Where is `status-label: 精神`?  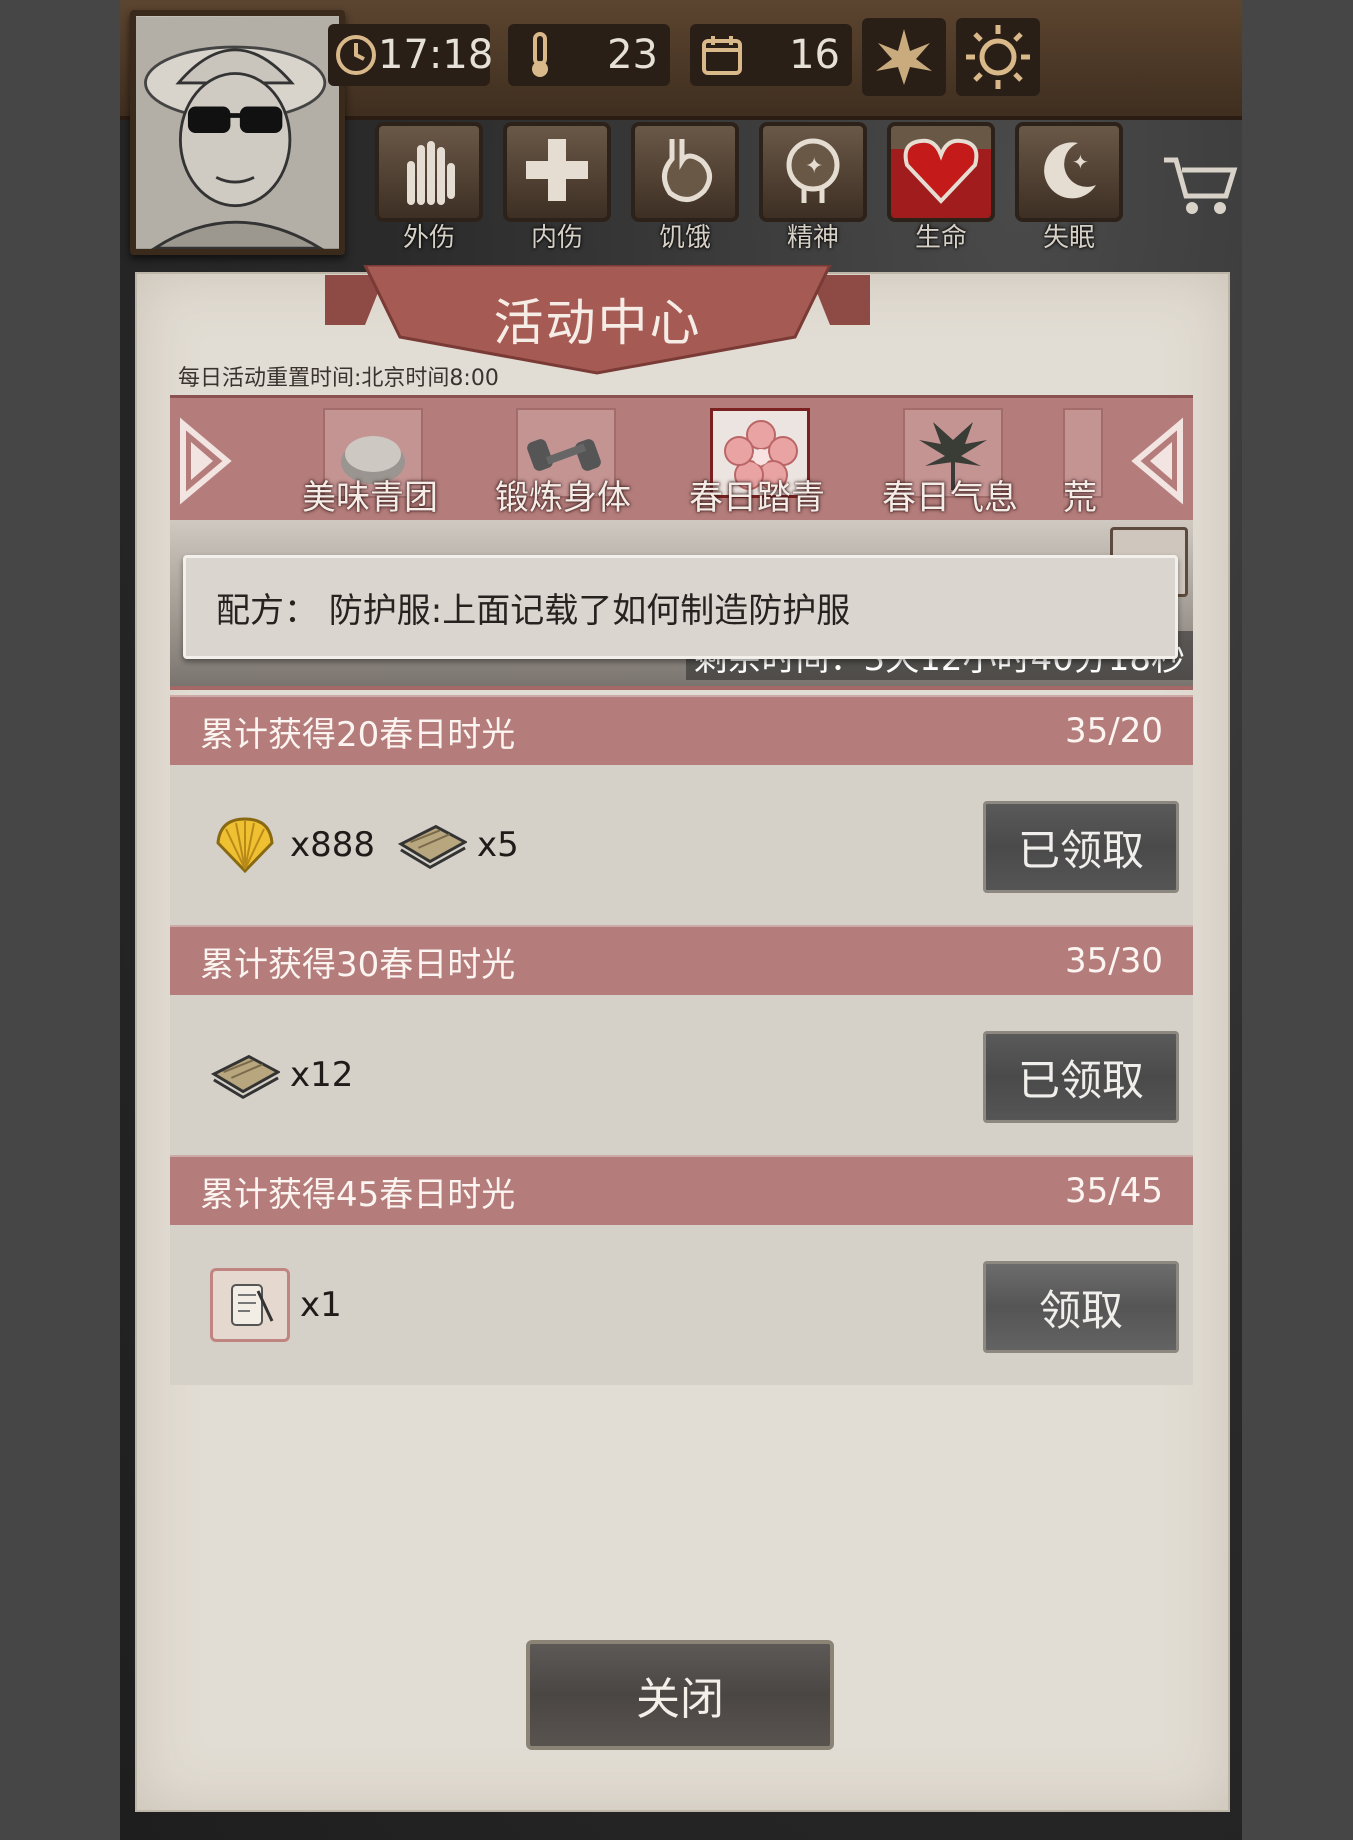 status-label: 精神 is located at coordinates (812, 238).